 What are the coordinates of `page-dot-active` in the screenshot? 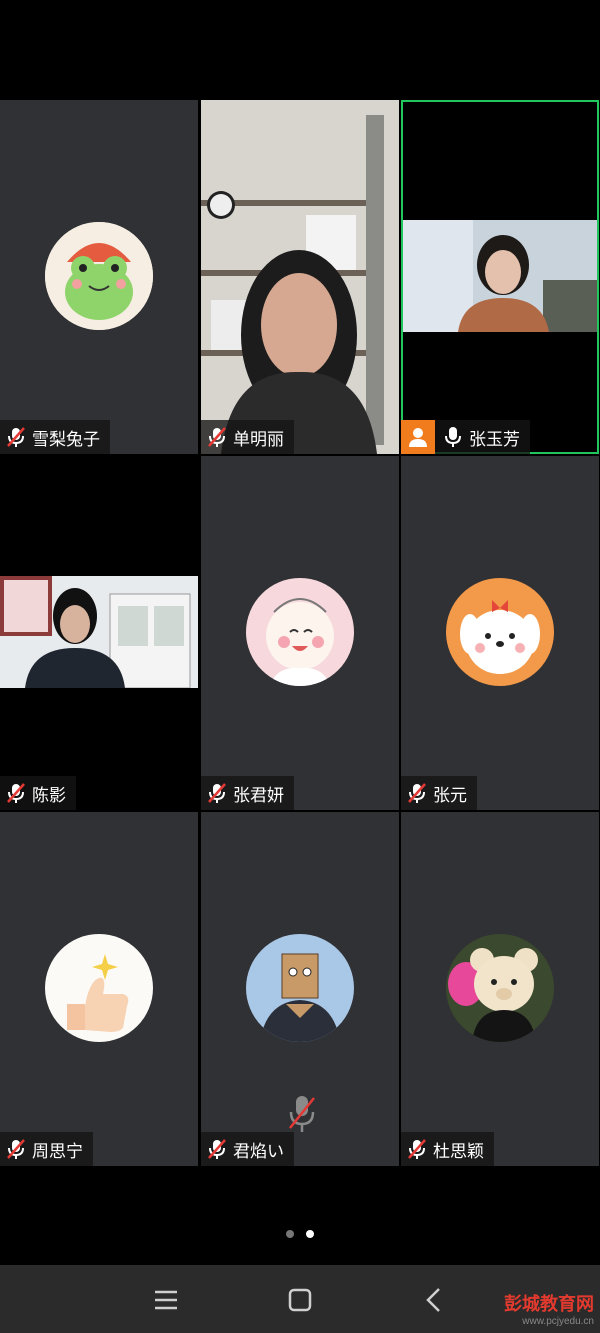 It's located at (310, 1234).